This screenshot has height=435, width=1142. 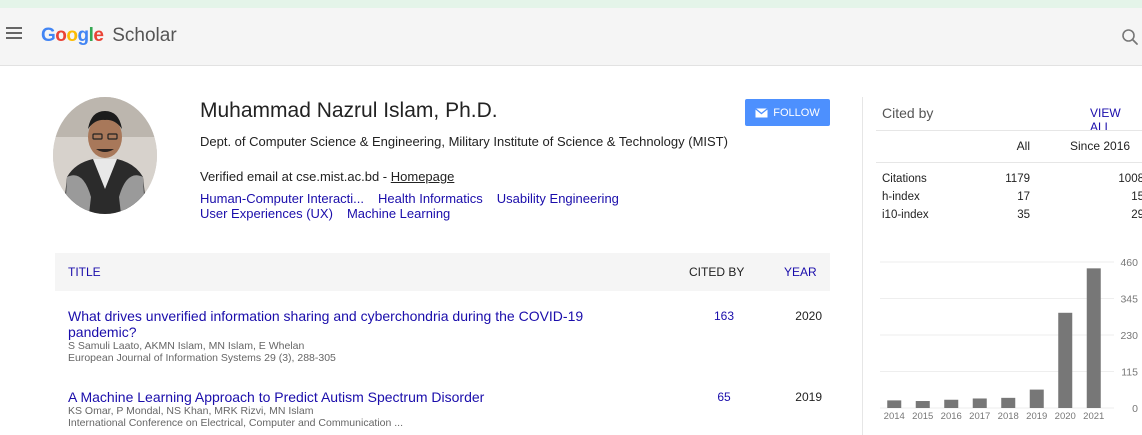 I want to click on interest-link: Usability Engineering, so click(x=558, y=198).